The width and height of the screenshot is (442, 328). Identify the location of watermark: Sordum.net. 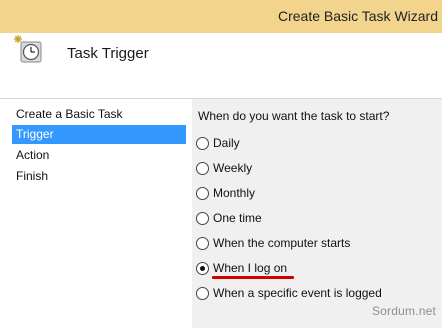
(403, 311).